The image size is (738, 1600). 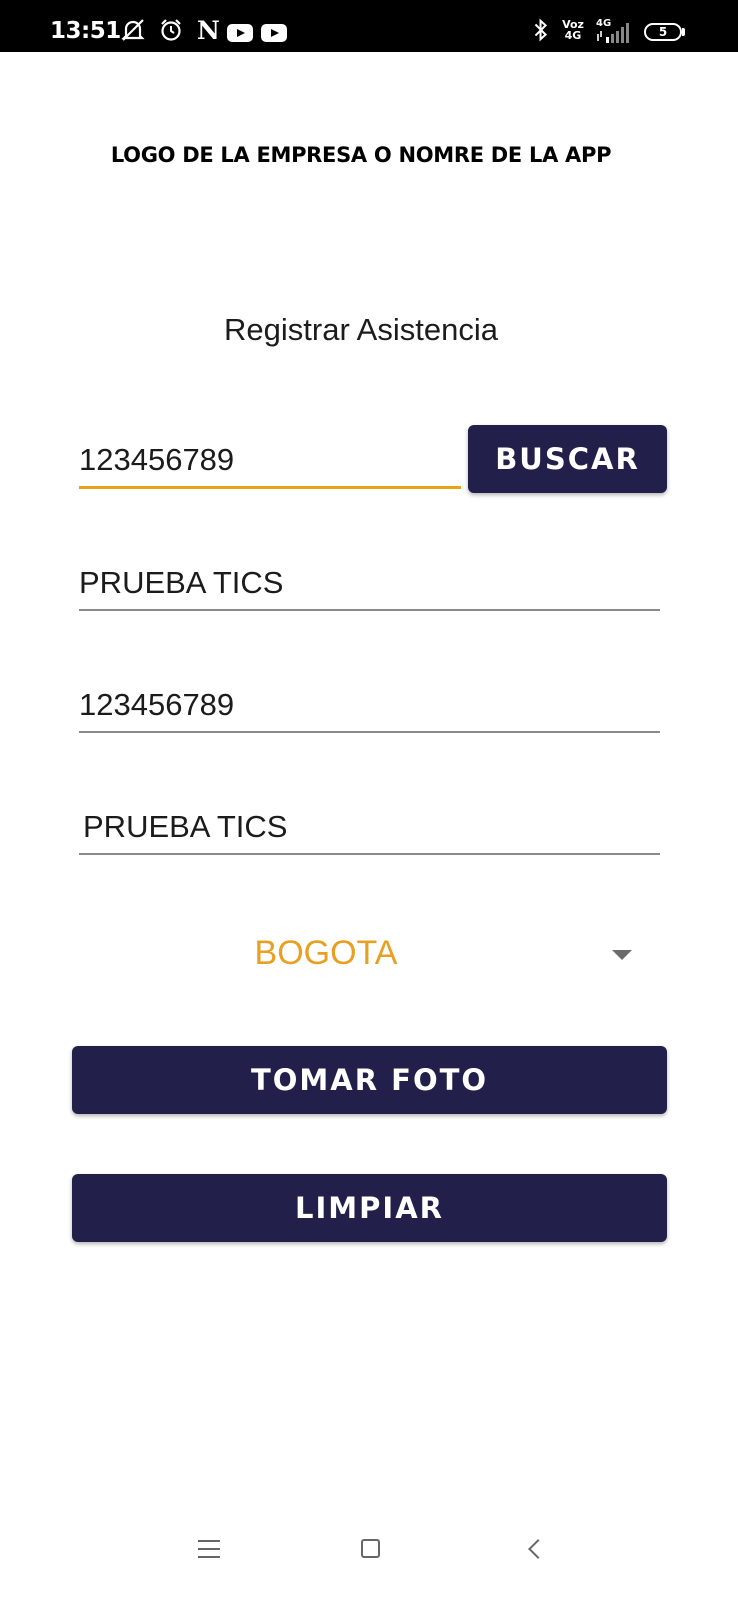 I want to click on app-logo-text: LOGO DE LA EMPRESA O NOMRE DE LA APP, so click(x=361, y=155).